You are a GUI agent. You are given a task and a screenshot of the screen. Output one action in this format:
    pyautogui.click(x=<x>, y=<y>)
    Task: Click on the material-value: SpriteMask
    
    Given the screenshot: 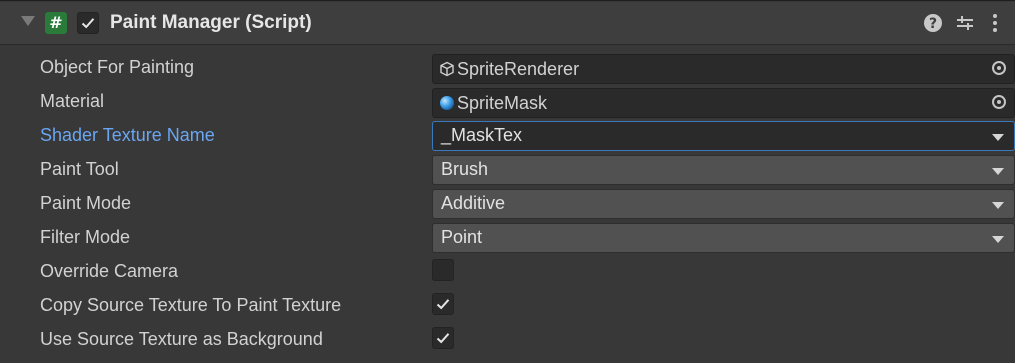 What is the action you would take?
    pyautogui.click(x=502, y=103)
    